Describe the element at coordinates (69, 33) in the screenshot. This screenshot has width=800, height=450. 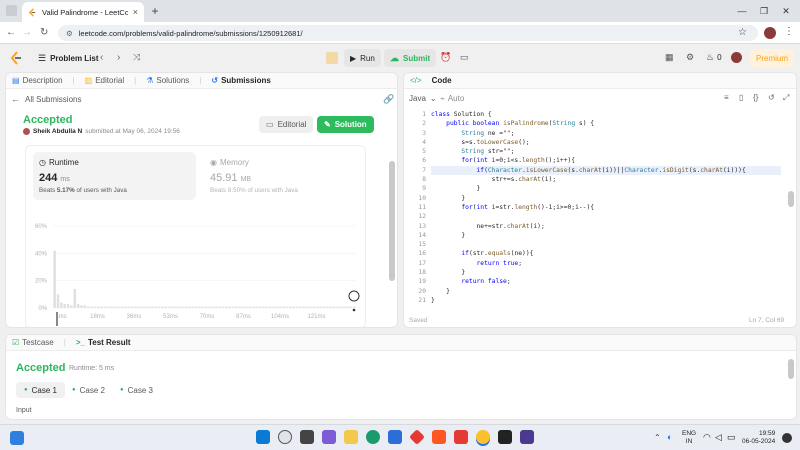
I see `site-info-icon: ⚙` at that location.